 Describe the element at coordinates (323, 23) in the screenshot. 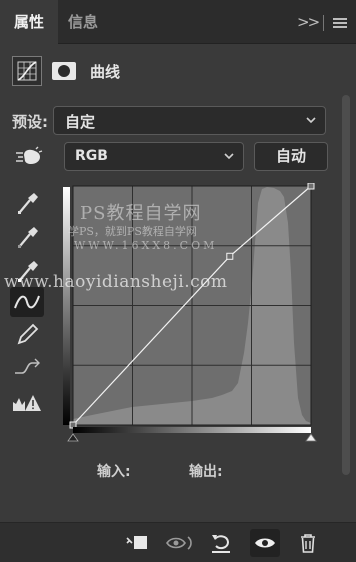

I see `divider` at that location.